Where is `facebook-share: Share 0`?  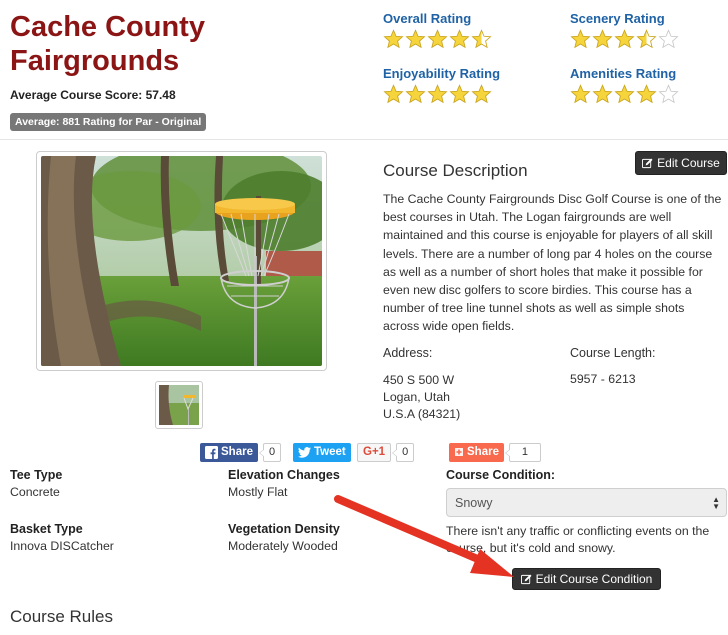 facebook-share: Share 0 is located at coordinates (241, 452).